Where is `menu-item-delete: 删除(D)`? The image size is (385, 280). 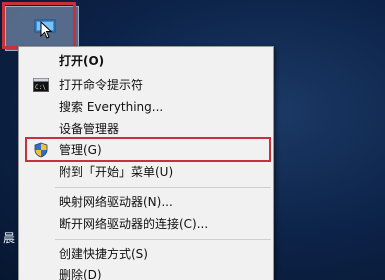 menu-item-delete: 删除(D) is located at coordinates (146, 272).